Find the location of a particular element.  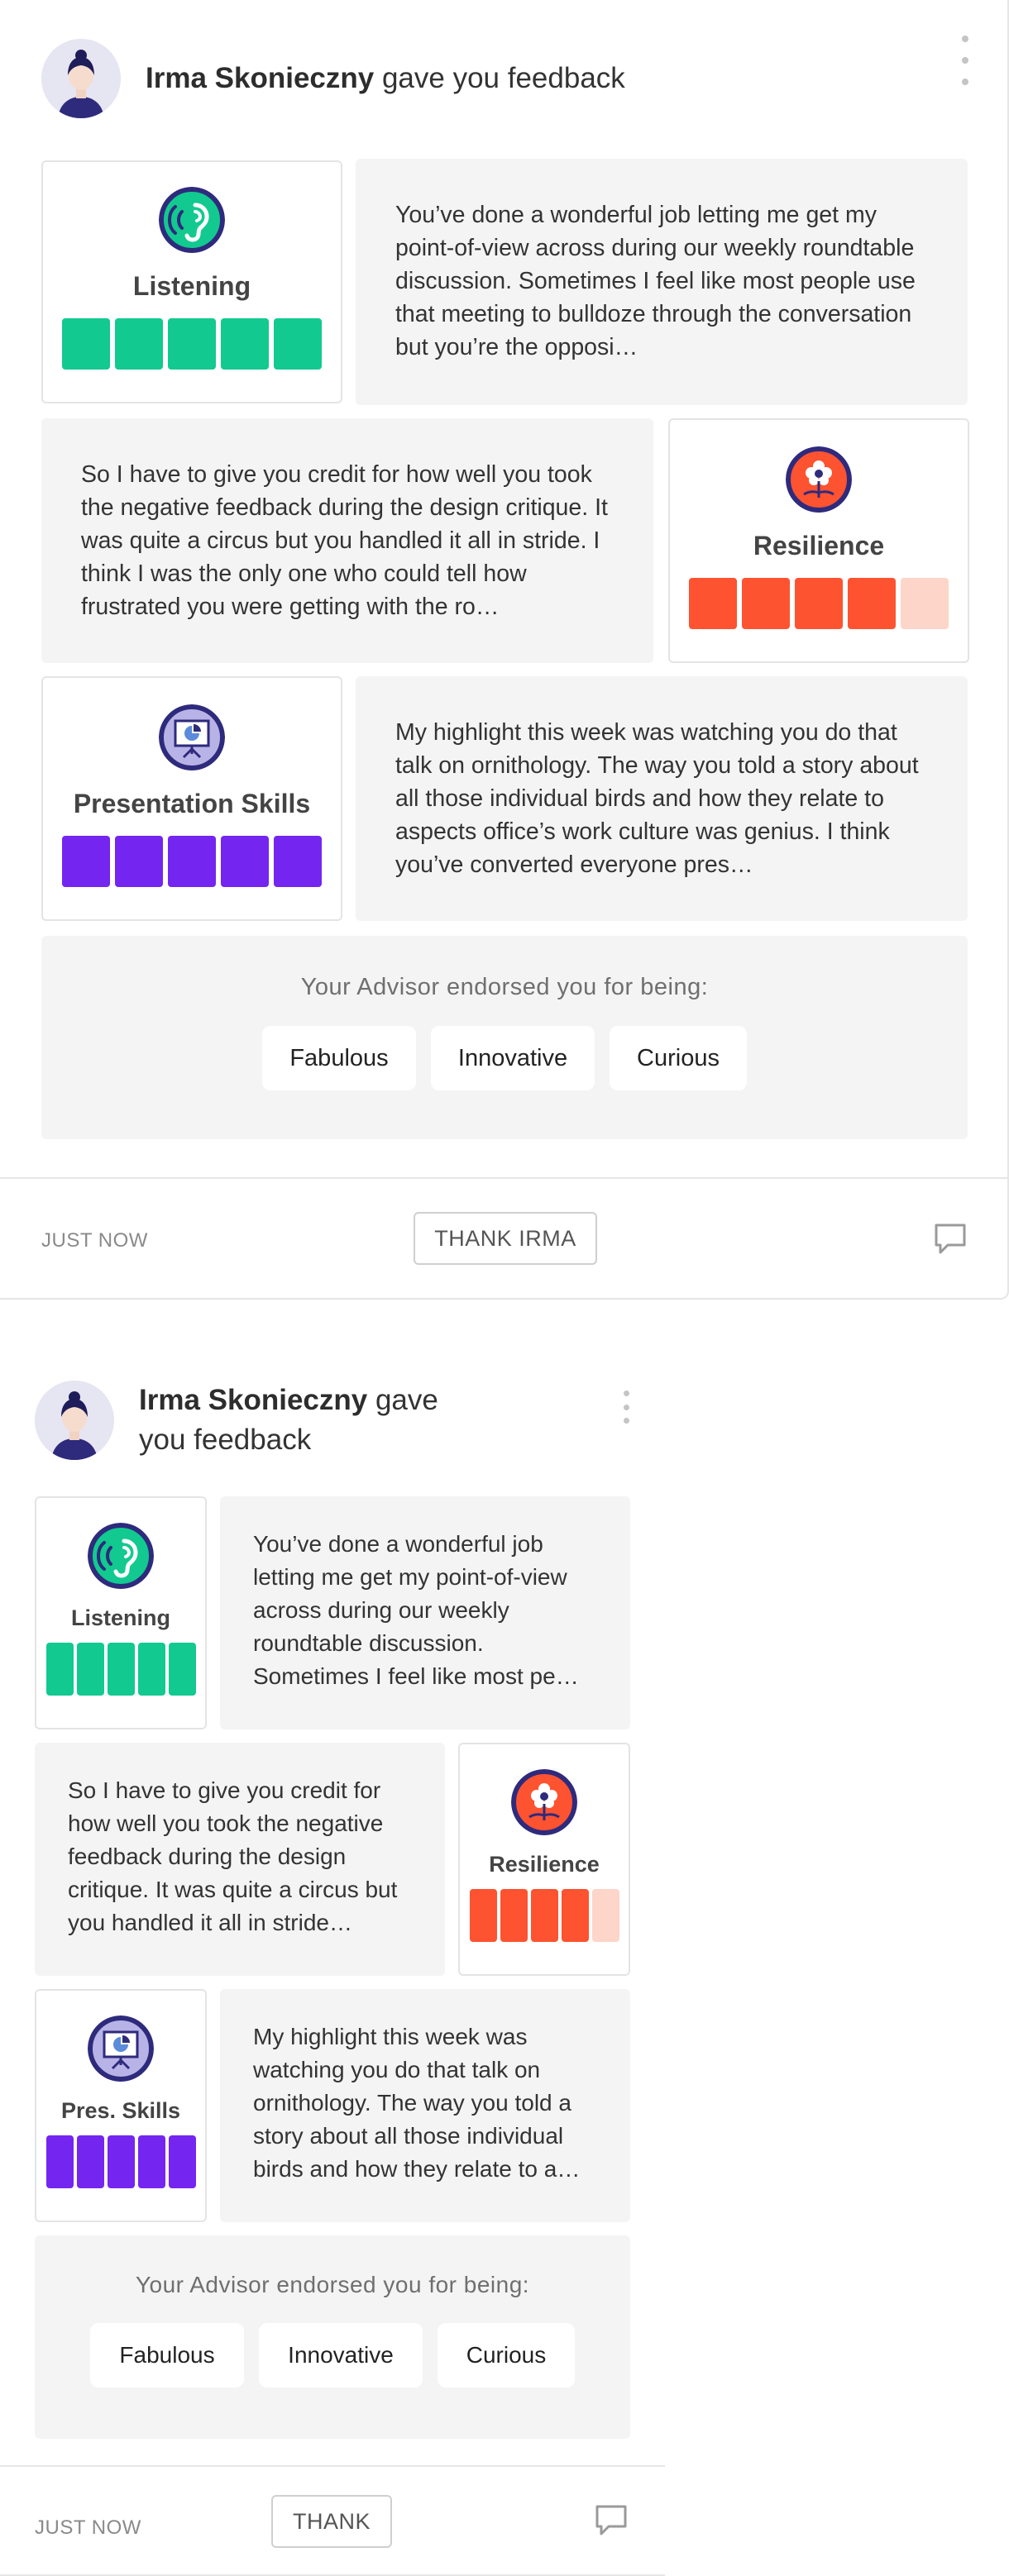

thank-button: THANK is located at coordinates (332, 2521).